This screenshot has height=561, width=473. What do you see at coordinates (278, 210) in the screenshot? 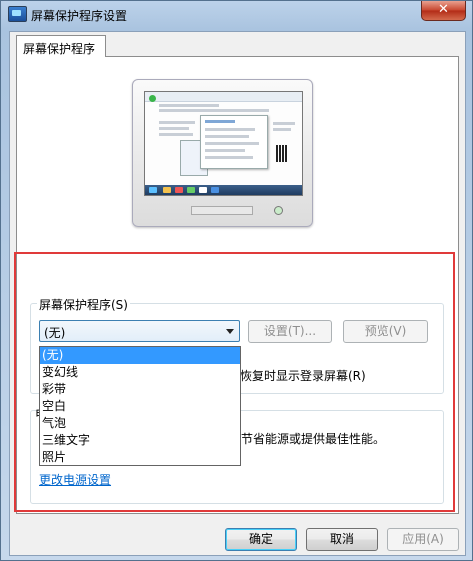
I see `power-led-icon` at bounding box center [278, 210].